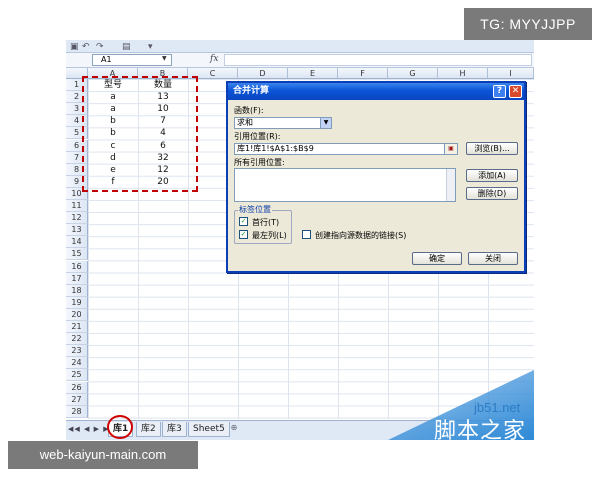  What do you see at coordinates (493, 258) in the screenshot?
I see `close-button: 关闭` at bounding box center [493, 258].